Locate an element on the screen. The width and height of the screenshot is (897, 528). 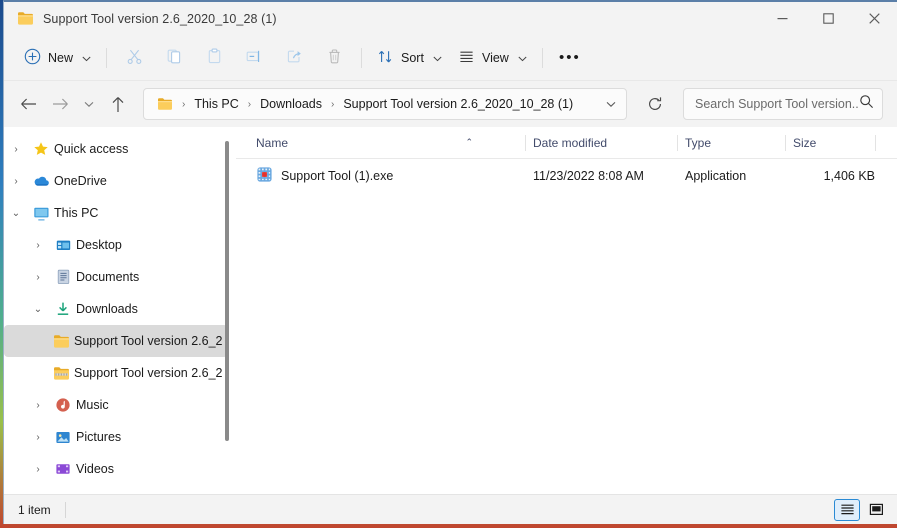
delete-button is located at coordinates (334, 58).